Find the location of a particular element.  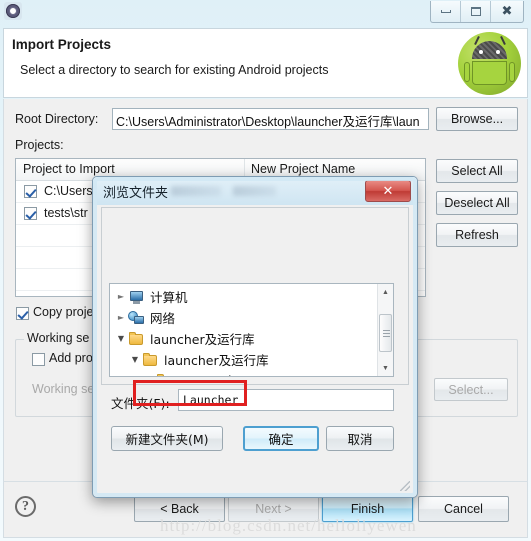

scroll-up-icon: ▲ is located at coordinates (385, 292).